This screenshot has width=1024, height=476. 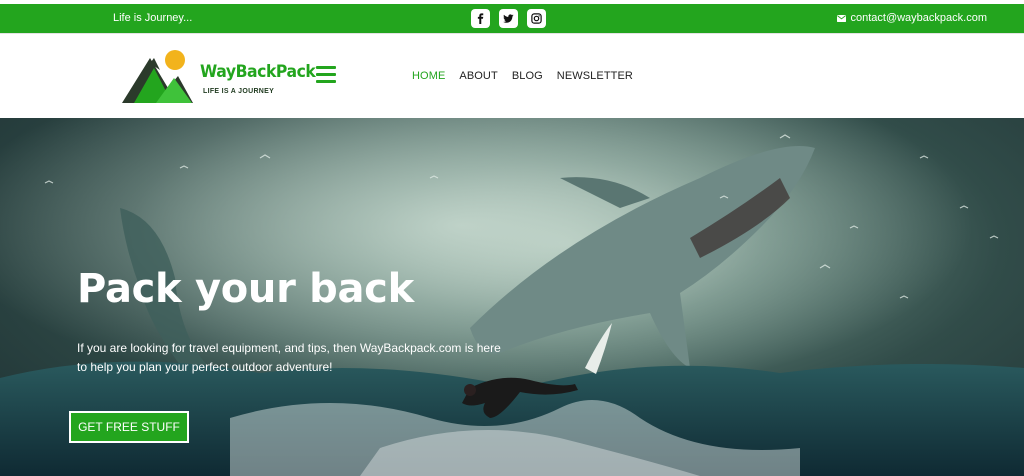 I want to click on facebook-button, so click(x=480, y=18).